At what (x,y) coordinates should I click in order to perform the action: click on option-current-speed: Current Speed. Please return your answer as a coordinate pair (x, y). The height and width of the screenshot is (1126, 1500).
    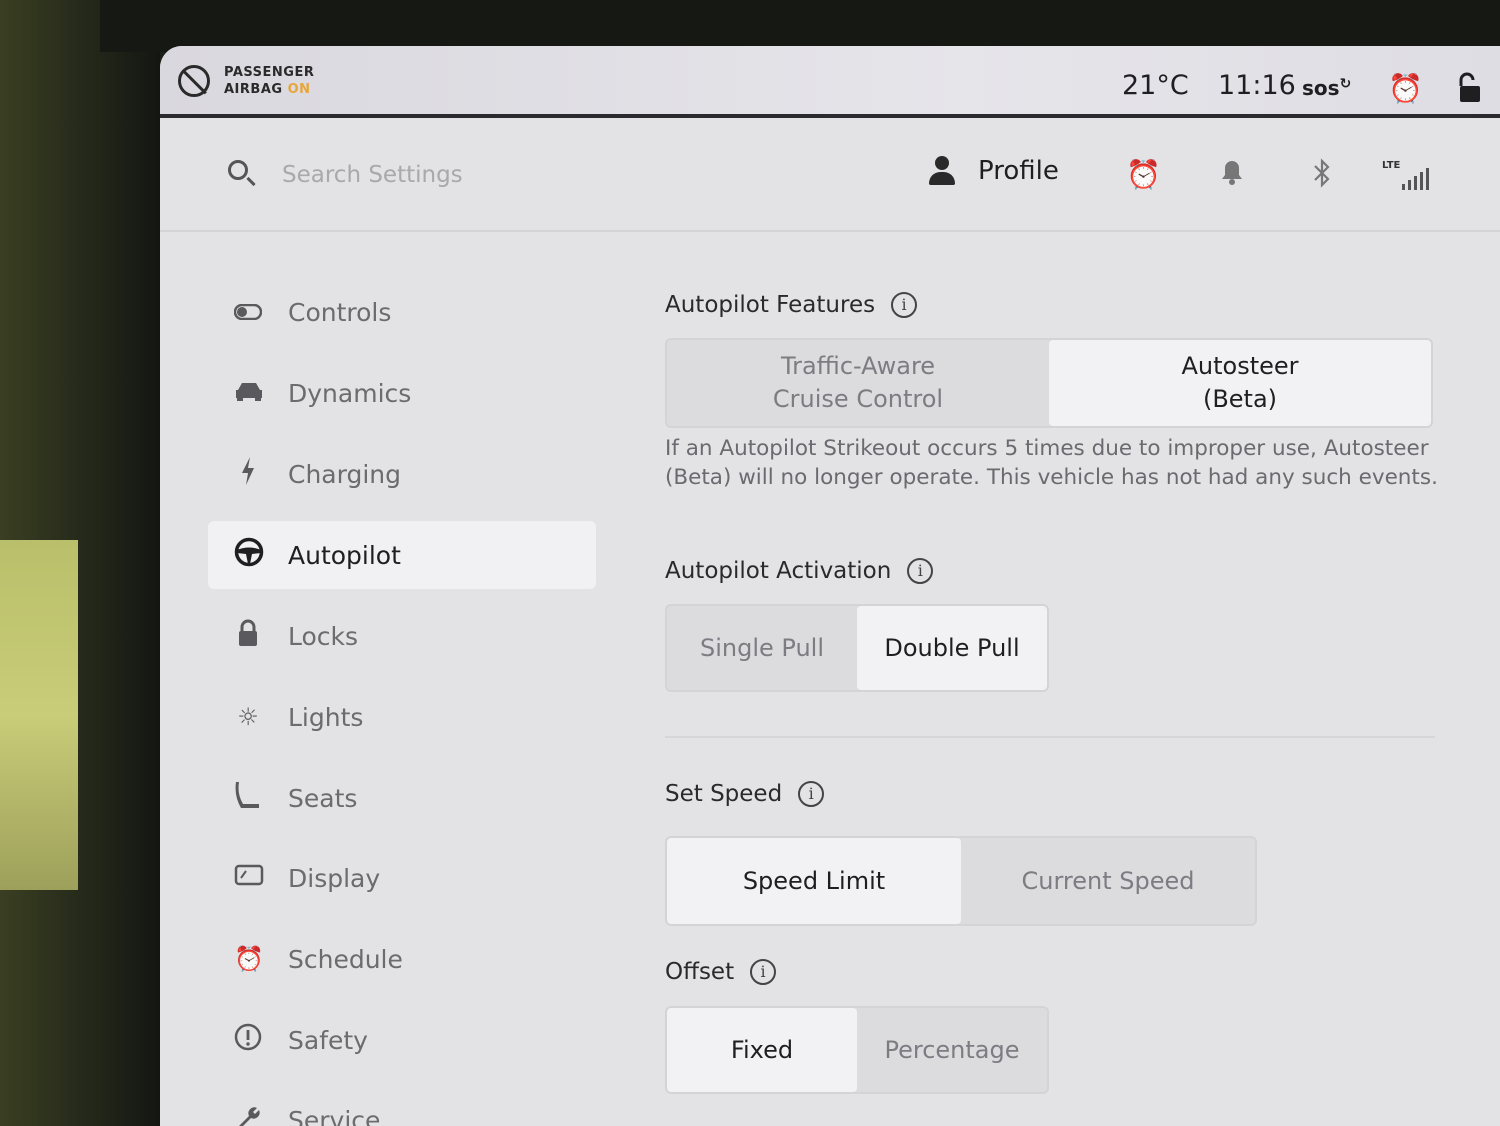
    Looking at the image, I should click on (1108, 881).